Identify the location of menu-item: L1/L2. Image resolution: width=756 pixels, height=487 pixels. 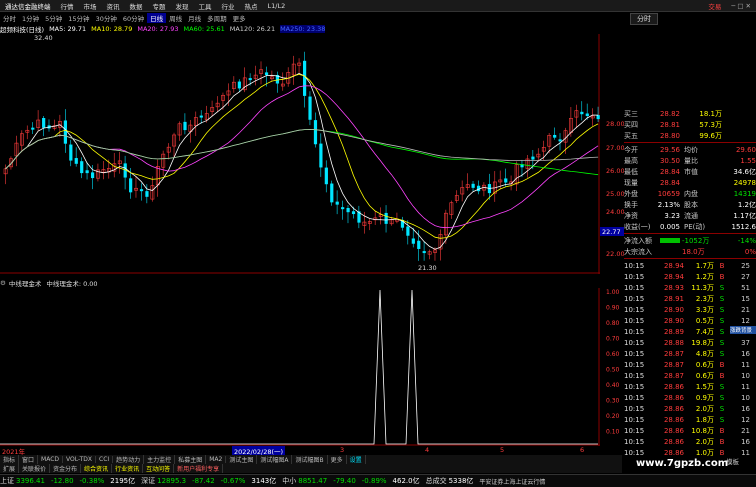
(277, 6).